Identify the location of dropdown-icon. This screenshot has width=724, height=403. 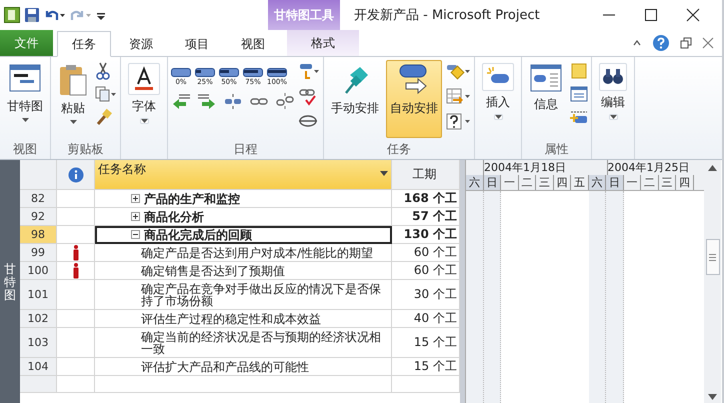
(384, 174).